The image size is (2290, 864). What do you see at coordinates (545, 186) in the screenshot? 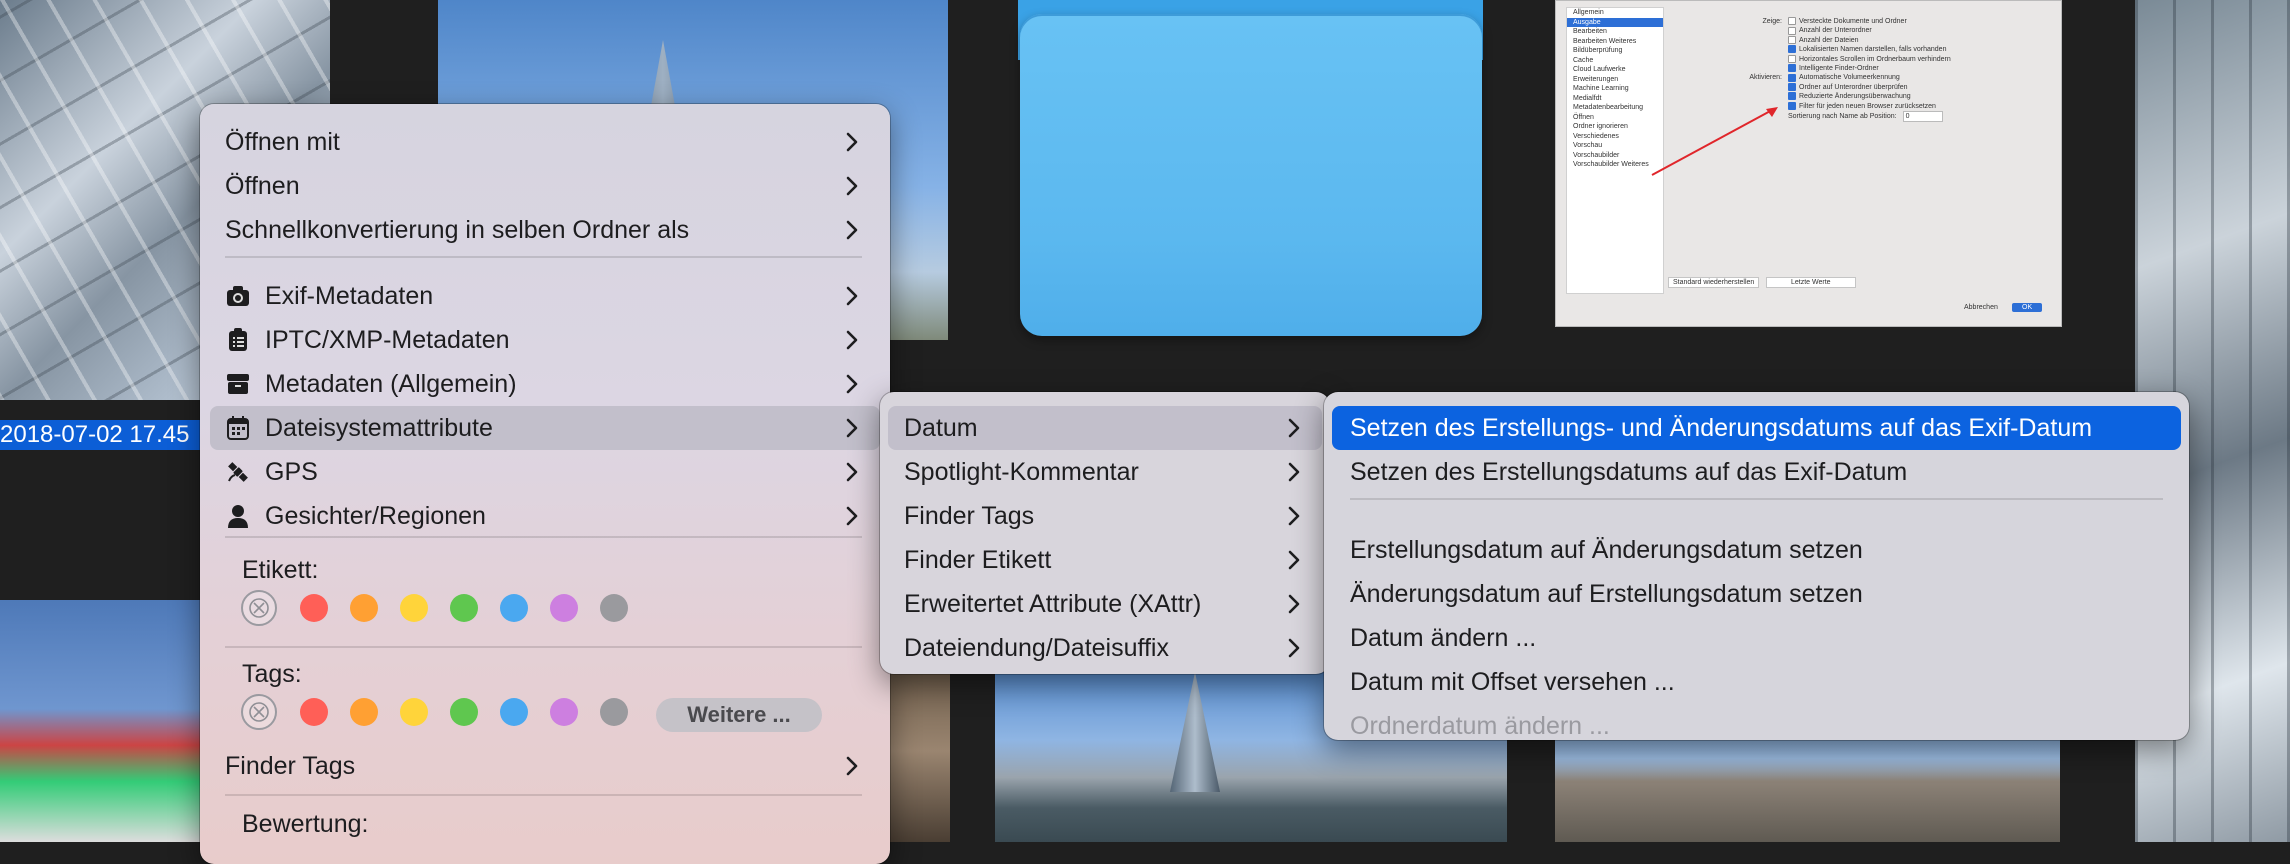
I see `menu-item-offnen: Öffnen` at bounding box center [545, 186].